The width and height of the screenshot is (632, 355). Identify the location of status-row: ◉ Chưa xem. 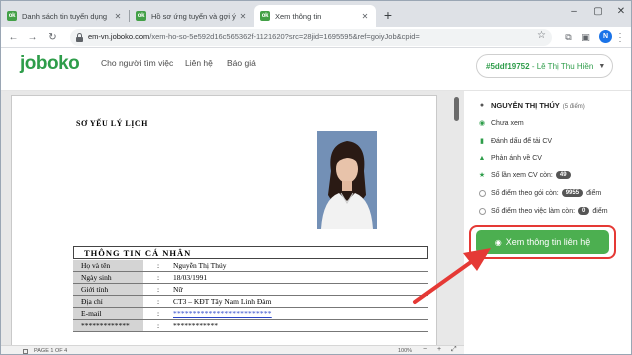
(501, 123).